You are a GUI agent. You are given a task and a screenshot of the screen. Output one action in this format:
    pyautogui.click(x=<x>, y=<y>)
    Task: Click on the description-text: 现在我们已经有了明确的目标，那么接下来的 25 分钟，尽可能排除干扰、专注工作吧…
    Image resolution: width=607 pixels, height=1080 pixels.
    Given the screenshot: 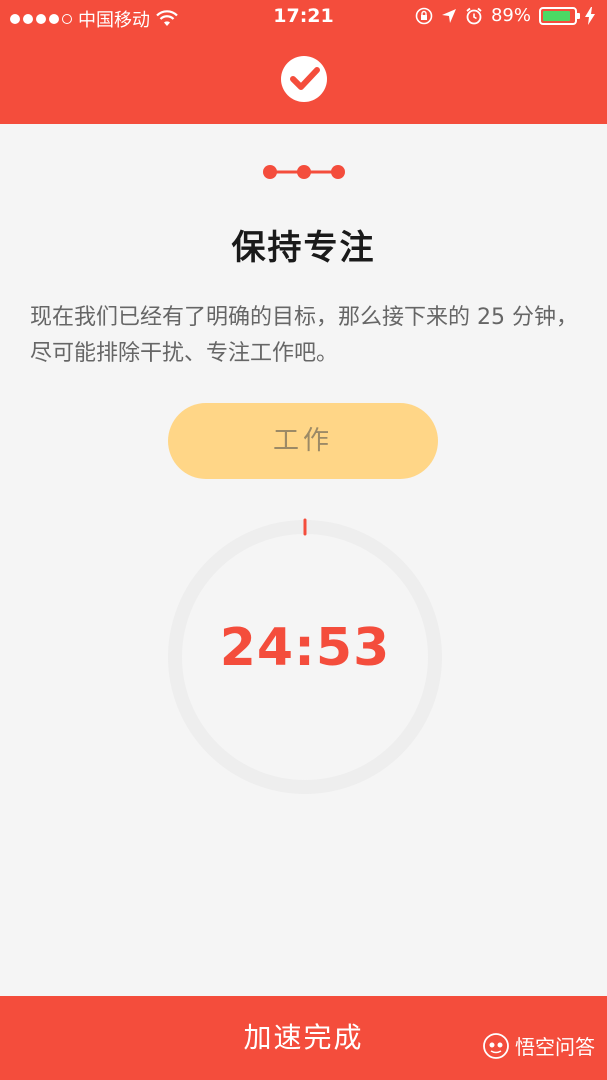 What is the action you would take?
    pyautogui.click(x=304, y=335)
    